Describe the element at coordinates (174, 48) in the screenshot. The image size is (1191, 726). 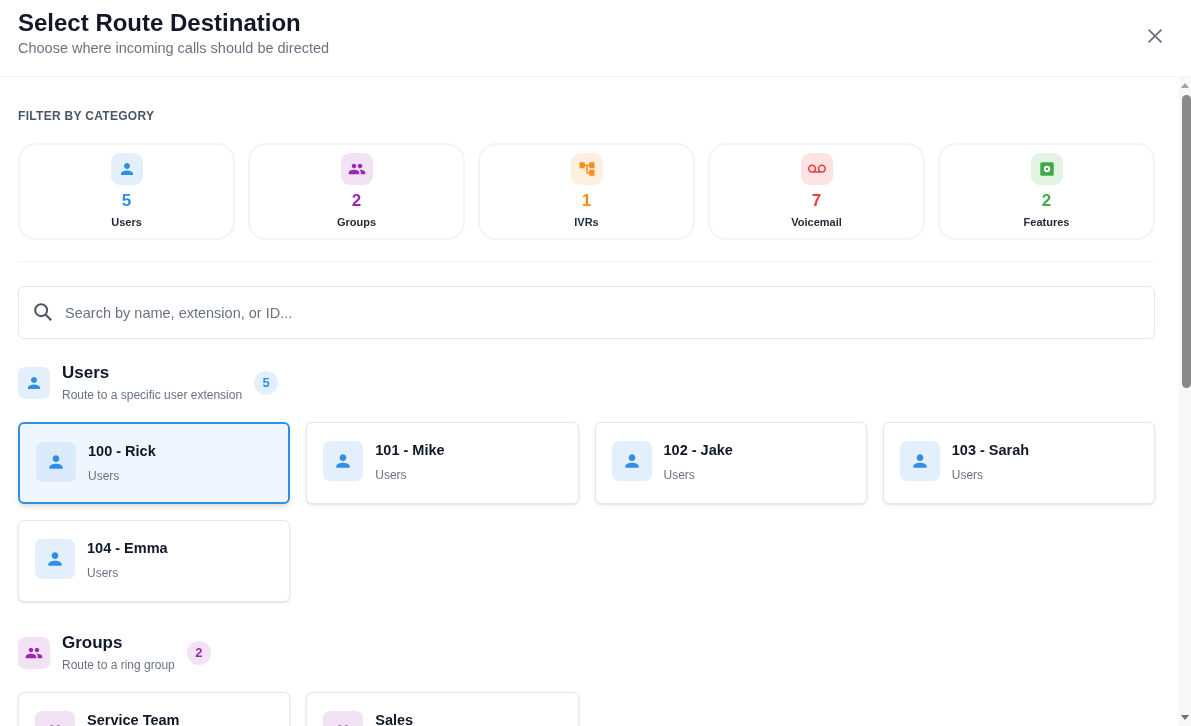
I see `dialog-subtitle: Choose where incoming calls should be directed` at that location.